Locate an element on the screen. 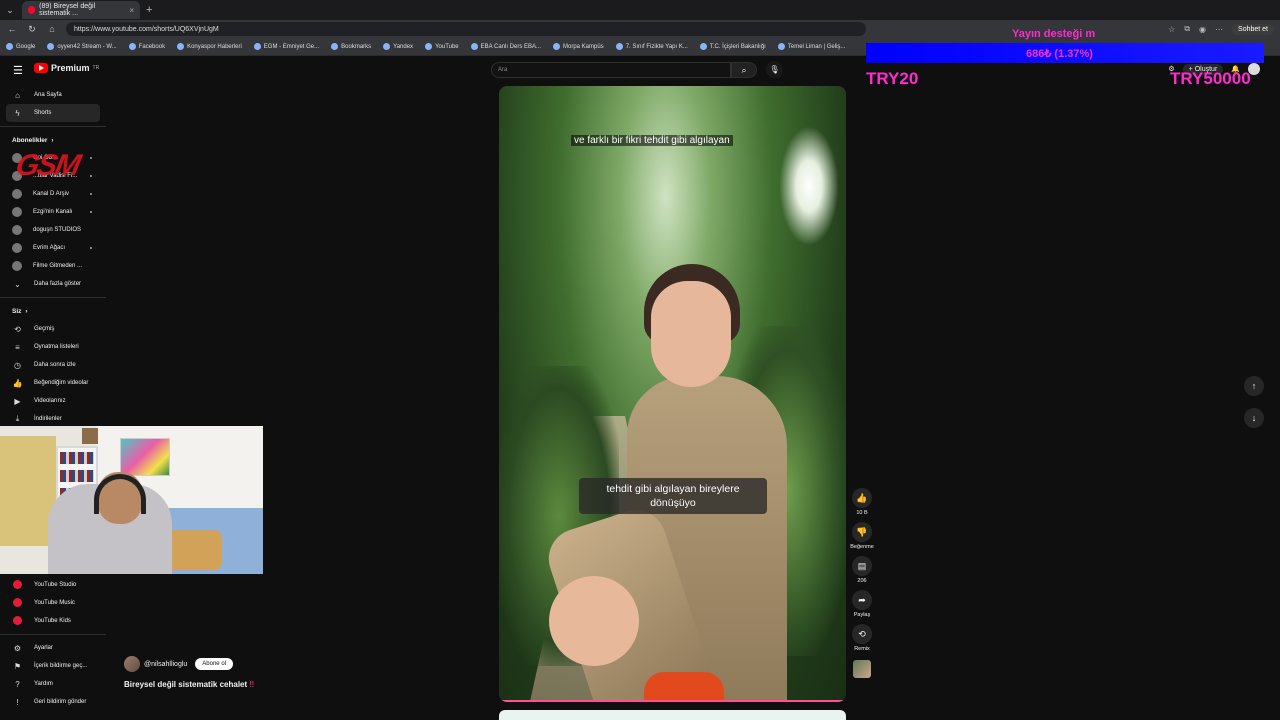 This screenshot has width=1280, height=720. sidebar-item-you: 👍 Beğendiğim videolar is located at coordinates (53, 383).